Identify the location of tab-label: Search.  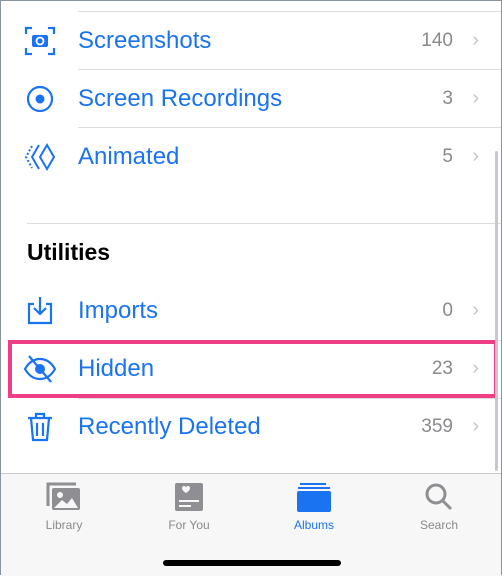
(439, 525).